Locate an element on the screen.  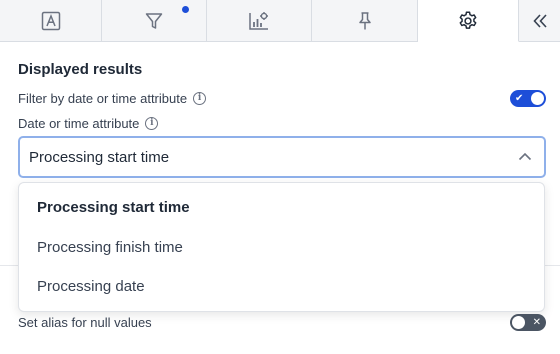
tab-chart-settings is located at coordinates (259, 20).